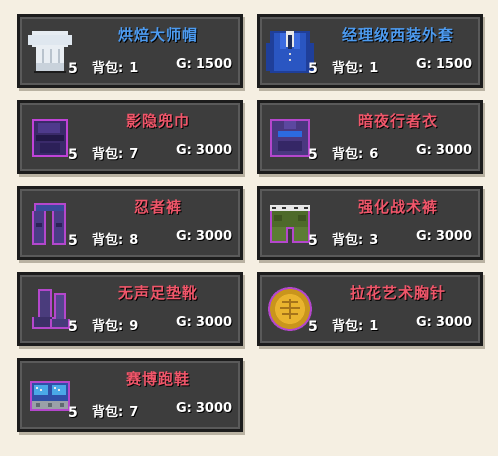  Describe the element at coordinates (355, 240) in the screenshot. I see `bag-count: 背包: 3` at that location.